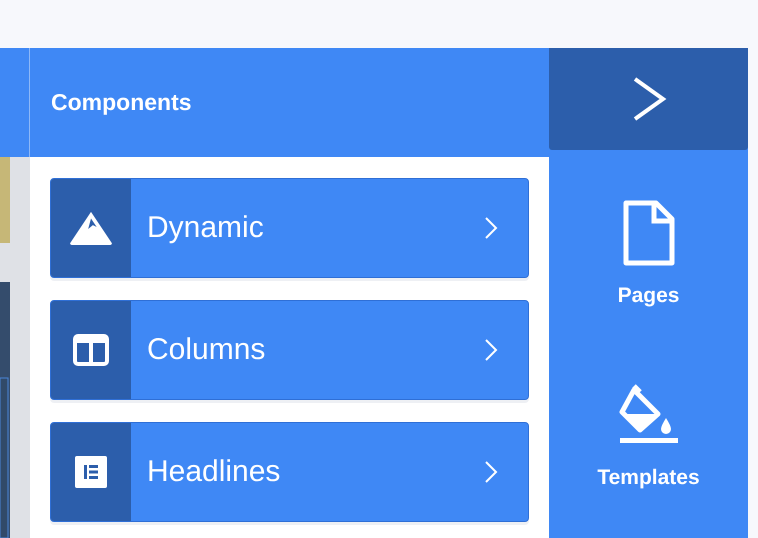  What do you see at coordinates (649, 296) in the screenshot?
I see `nav-label: Pages` at bounding box center [649, 296].